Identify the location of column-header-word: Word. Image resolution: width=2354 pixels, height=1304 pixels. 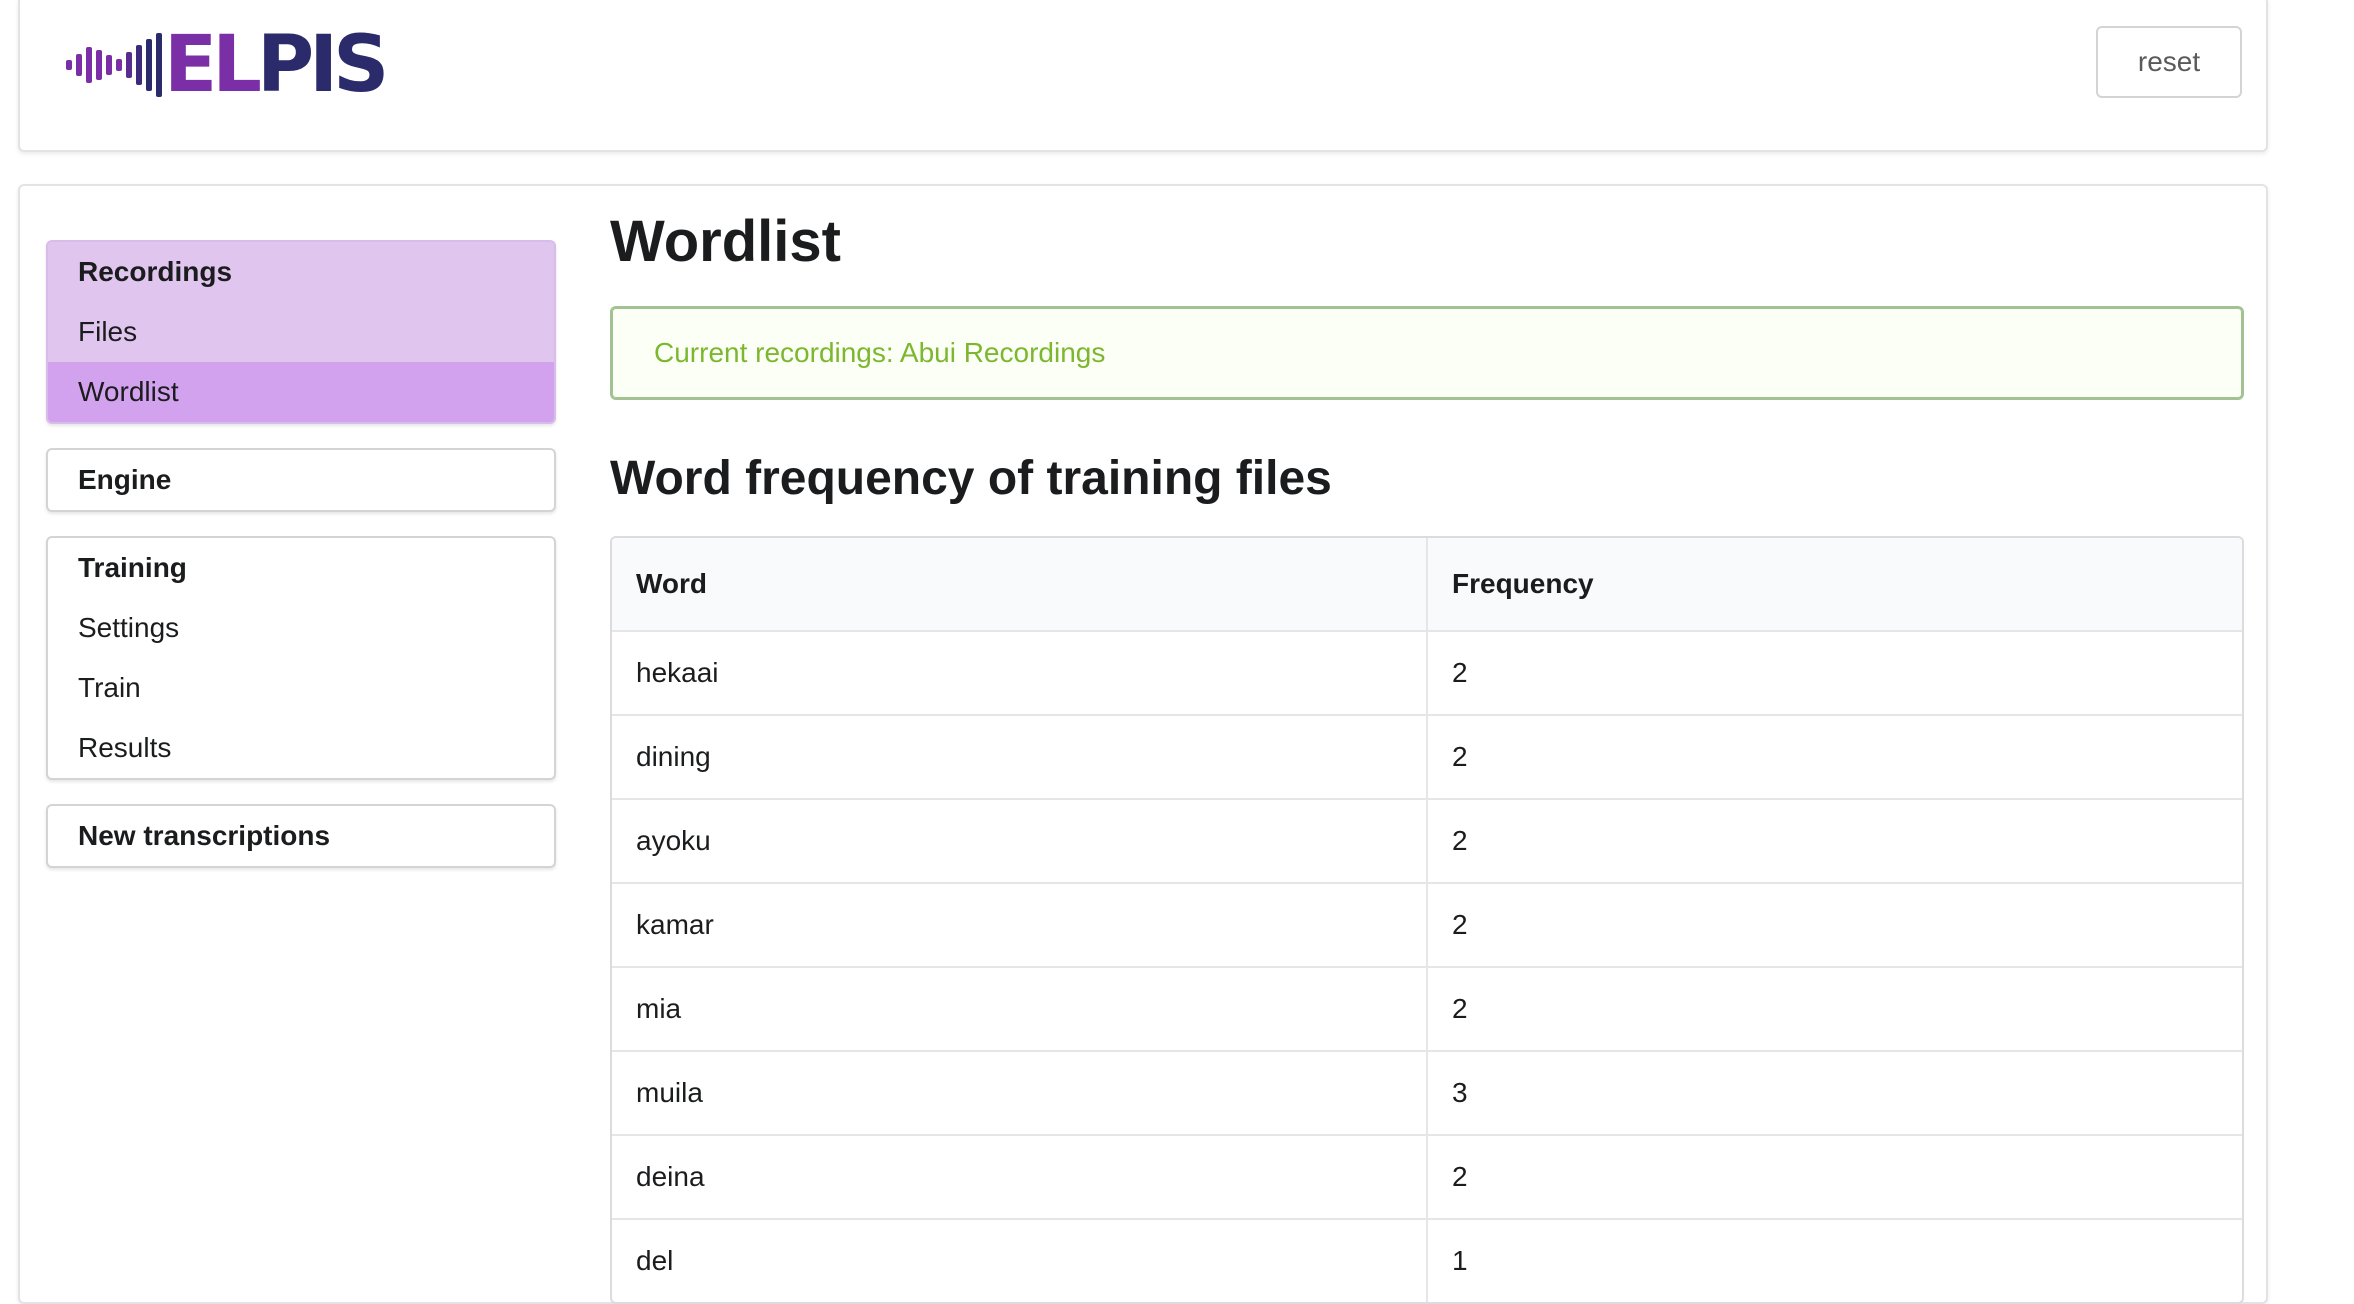
(1020, 584).